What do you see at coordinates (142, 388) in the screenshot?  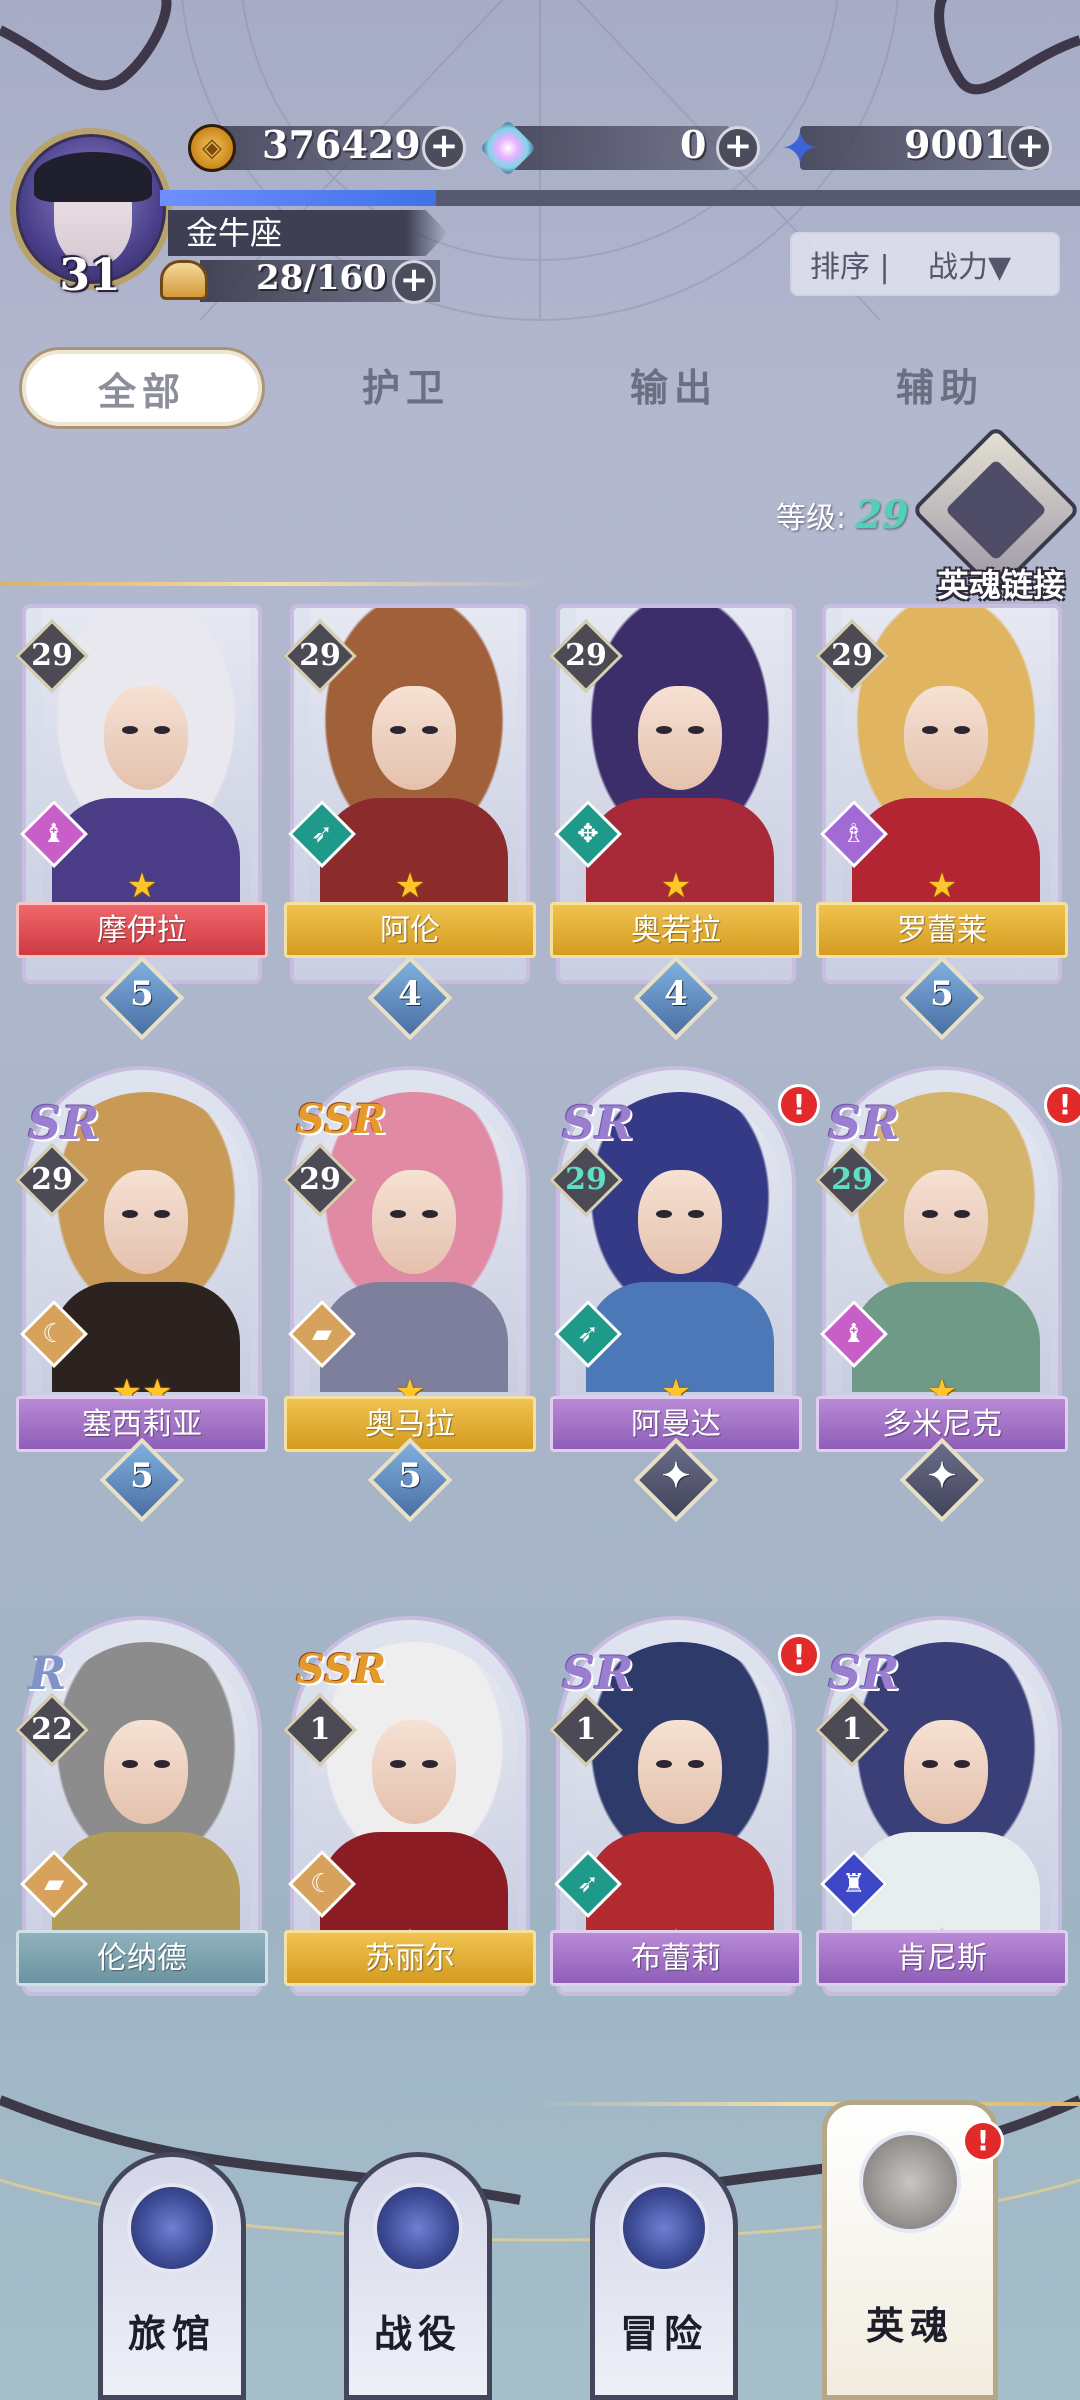 I see `tab-all: 全部` at bounding box center [142, 388].